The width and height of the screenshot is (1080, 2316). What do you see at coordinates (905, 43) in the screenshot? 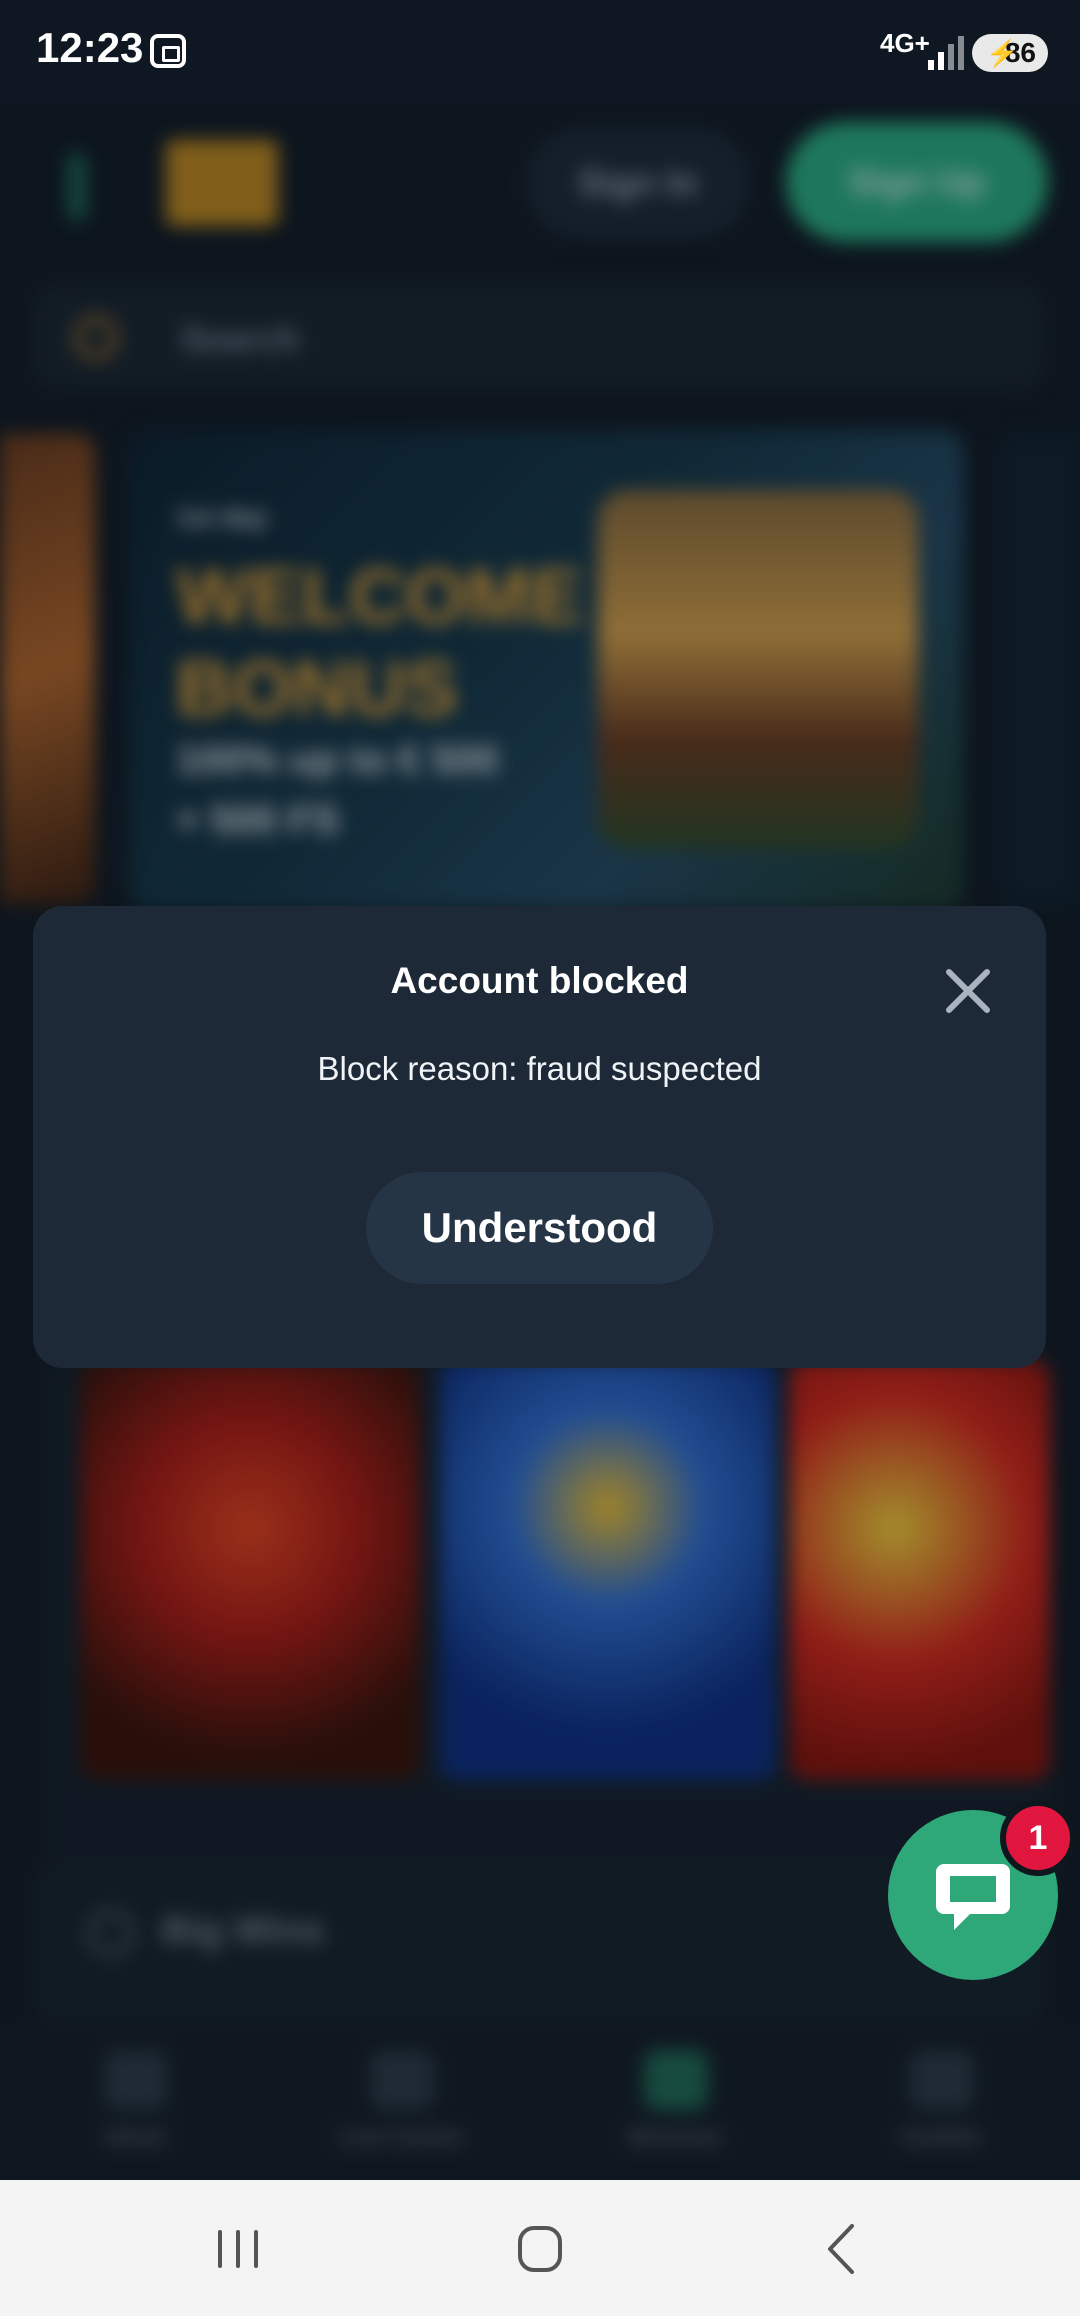
I see `network-type: 4G+` at bounding box center [905, 43].